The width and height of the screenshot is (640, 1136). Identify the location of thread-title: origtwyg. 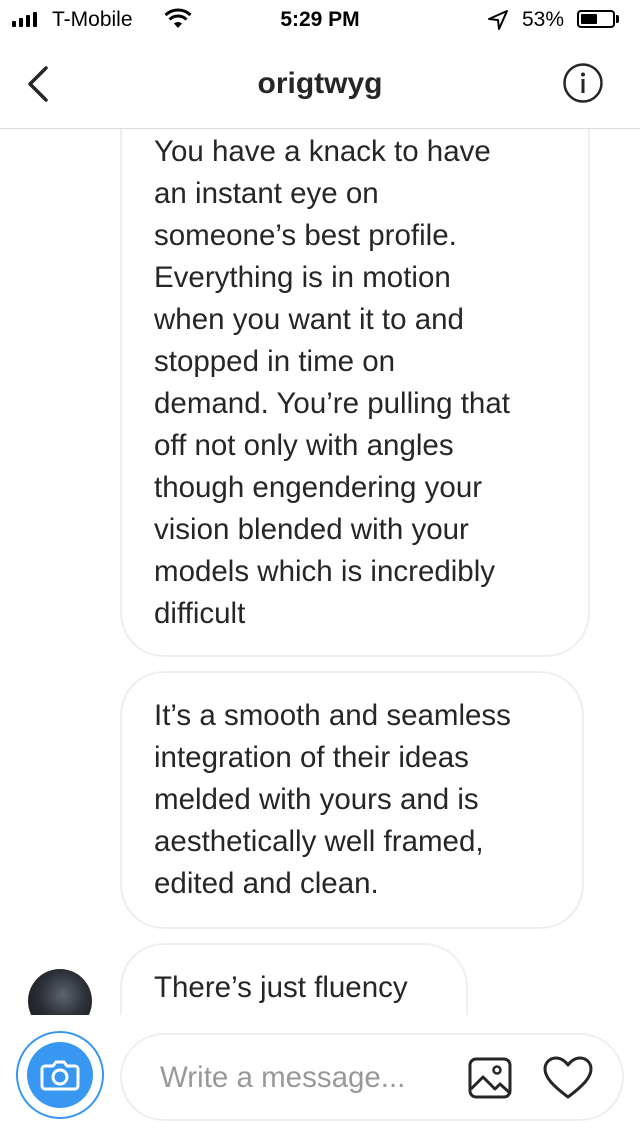
(320, 84).